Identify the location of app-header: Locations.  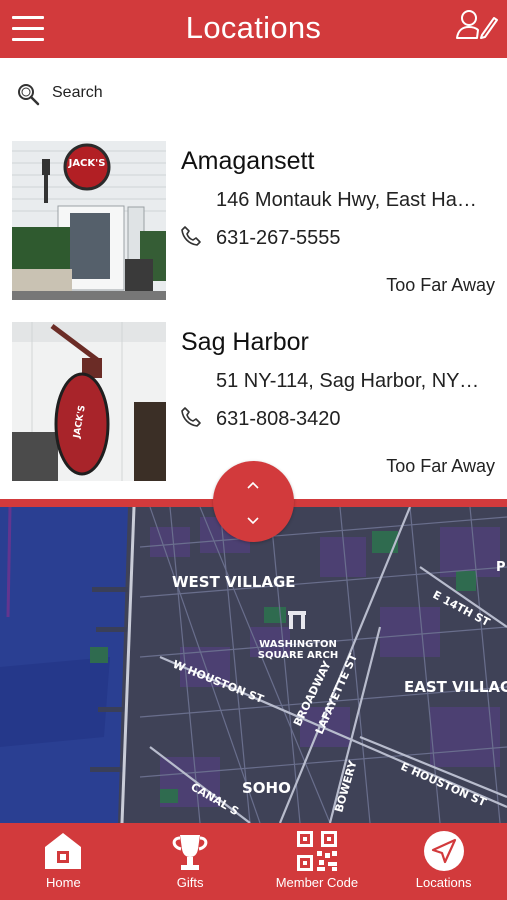
(253, 29).